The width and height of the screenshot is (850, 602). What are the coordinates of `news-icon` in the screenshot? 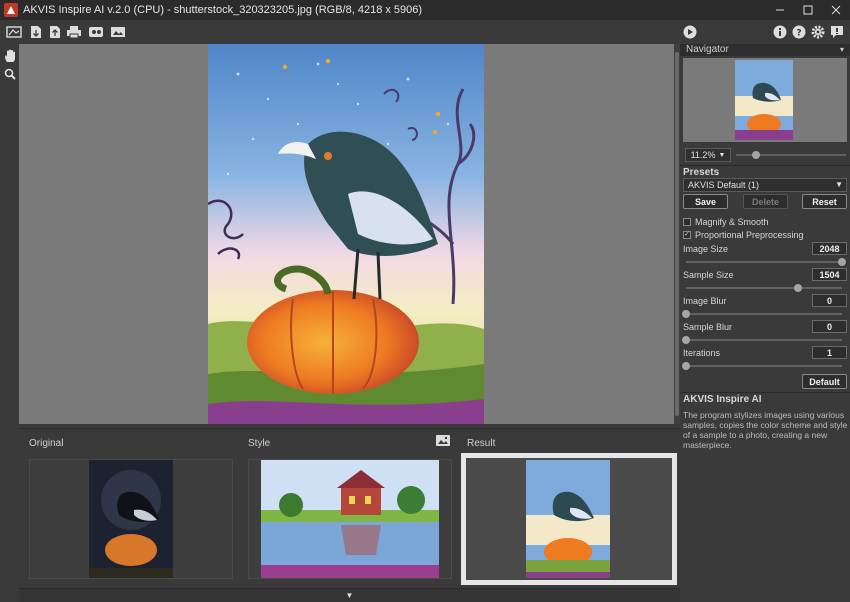 It's located at (837, 32).